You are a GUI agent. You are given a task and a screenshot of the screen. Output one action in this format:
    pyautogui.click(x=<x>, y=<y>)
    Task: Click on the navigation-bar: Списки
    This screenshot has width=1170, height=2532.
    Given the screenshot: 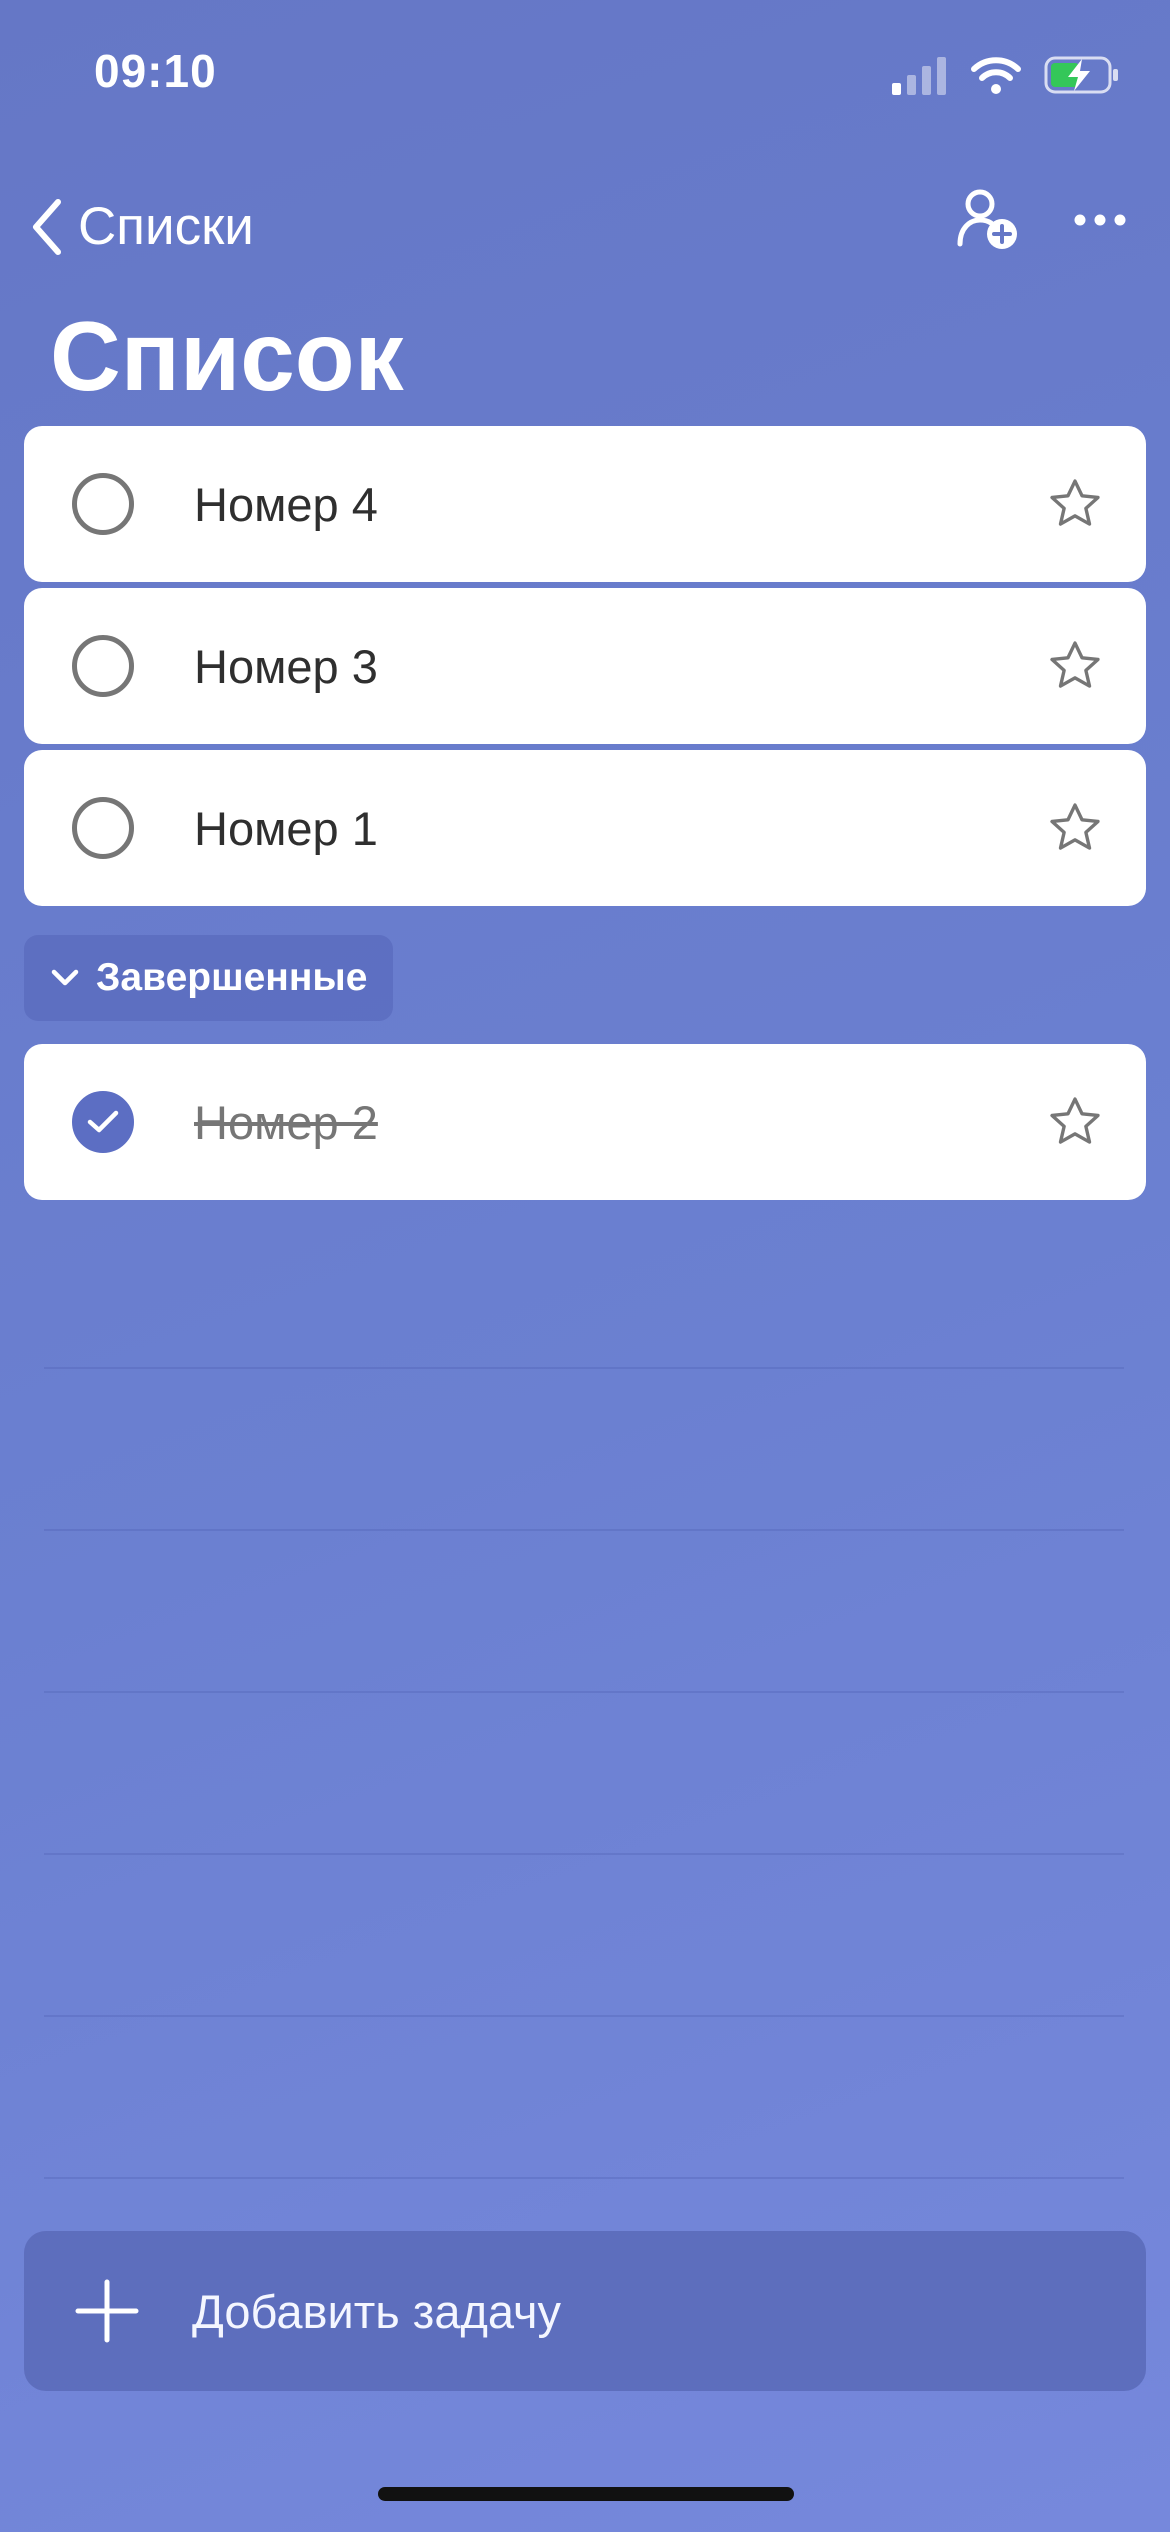 What is the action you would take?
    pyautogui.click(x=585, y=228)
    